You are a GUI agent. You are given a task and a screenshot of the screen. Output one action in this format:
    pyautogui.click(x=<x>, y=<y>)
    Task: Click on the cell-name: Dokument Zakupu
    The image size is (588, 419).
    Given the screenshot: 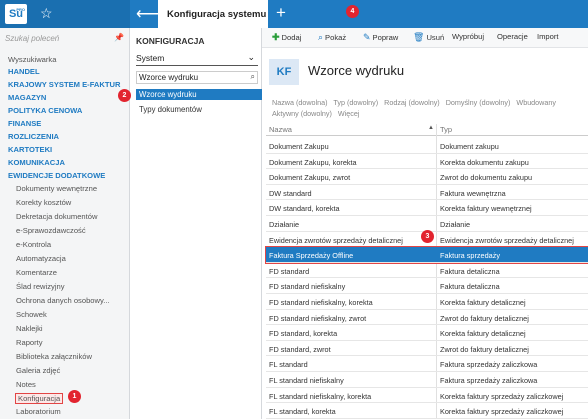 What is the action you would take?
    pyautogui.click(x=299, y=146)
    